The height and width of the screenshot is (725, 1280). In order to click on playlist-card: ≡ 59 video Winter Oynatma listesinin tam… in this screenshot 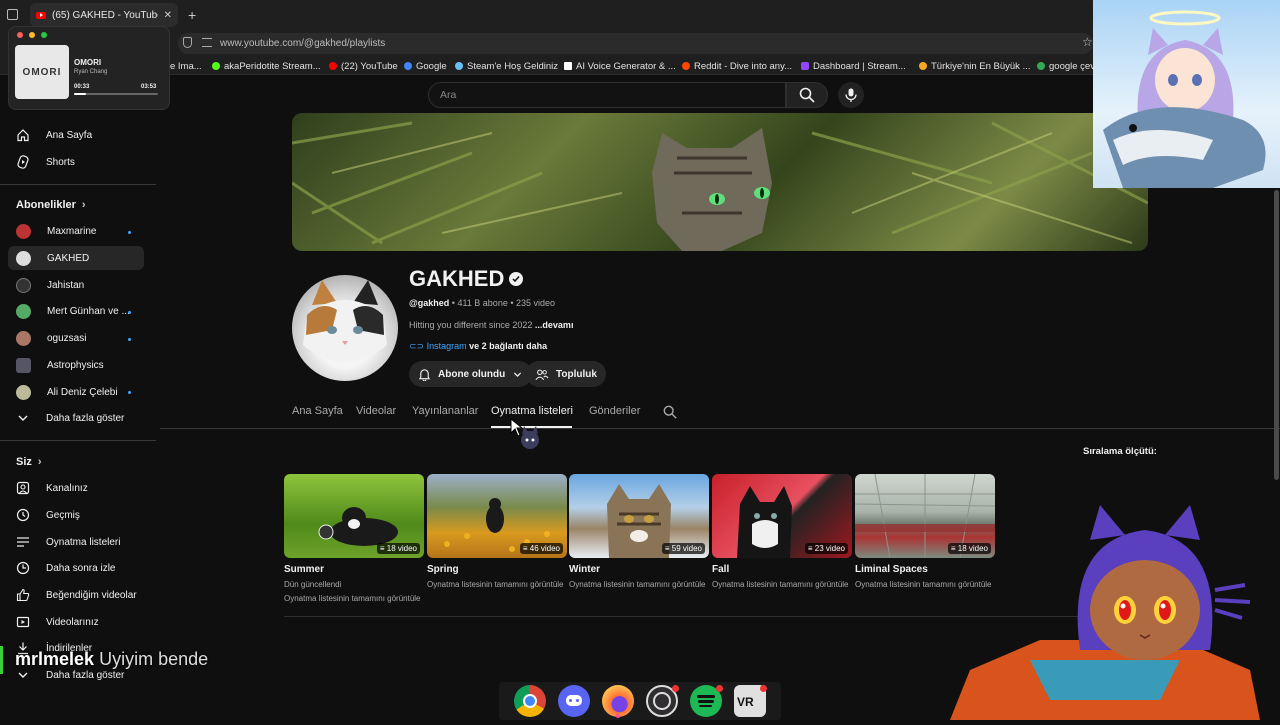, I will do `click(639, 529)`.